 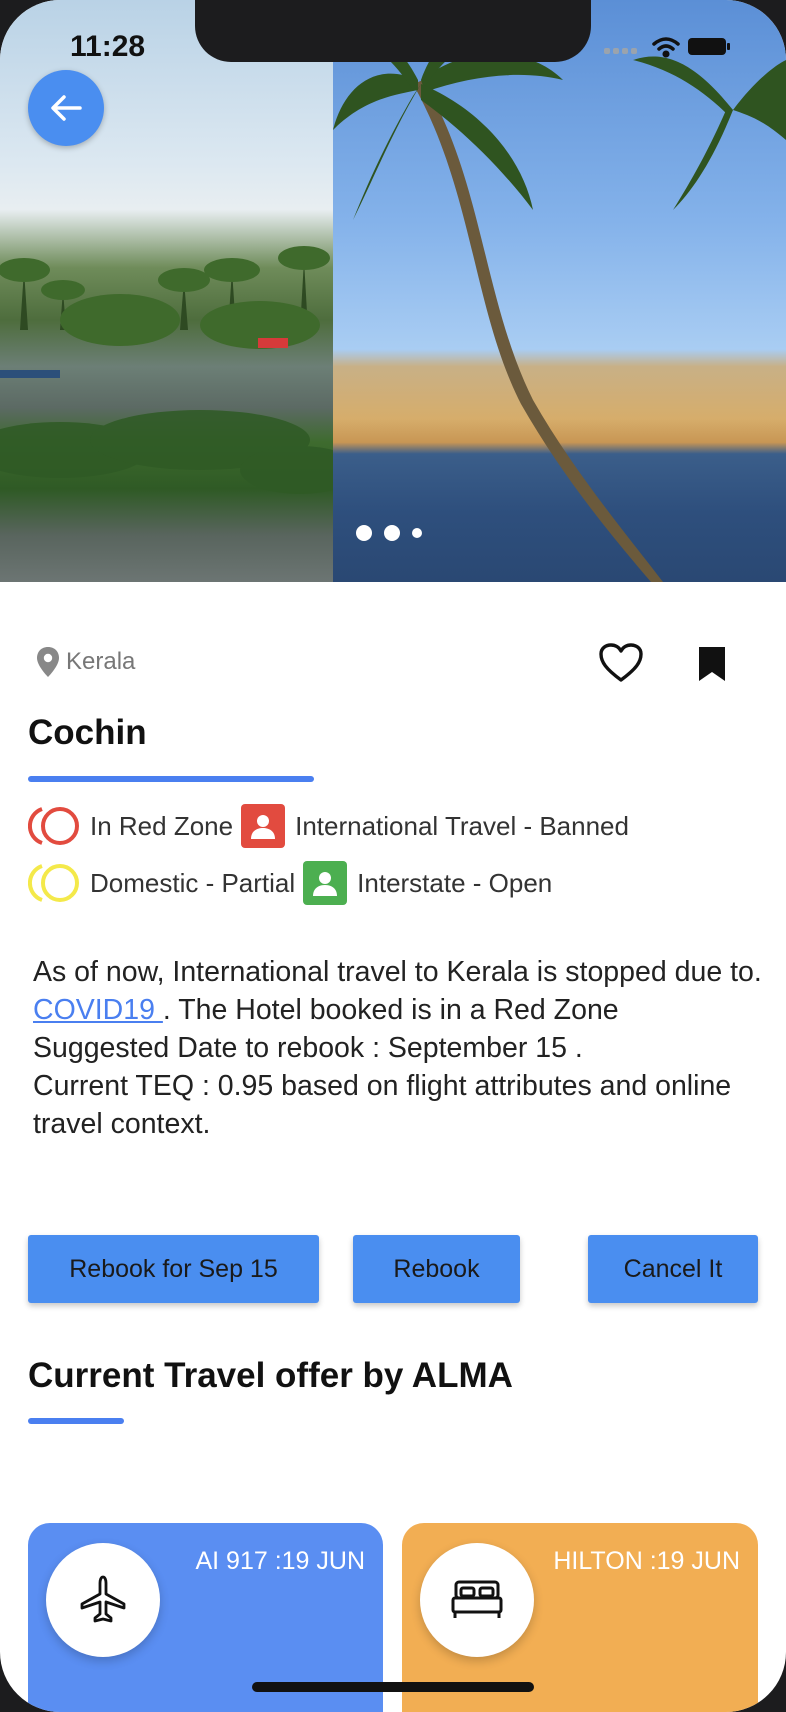 What do you see at coordinates (709, 46) in the screenshot?
I see `battery-icon` at bounding box center [709, 46].